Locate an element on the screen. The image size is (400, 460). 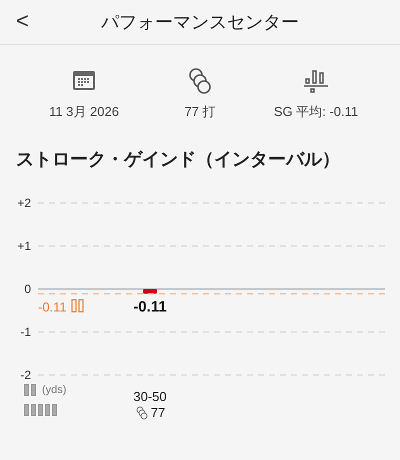
section-title: ストローク・ゲインド（インターバル） is located at coordinates (178, 159).